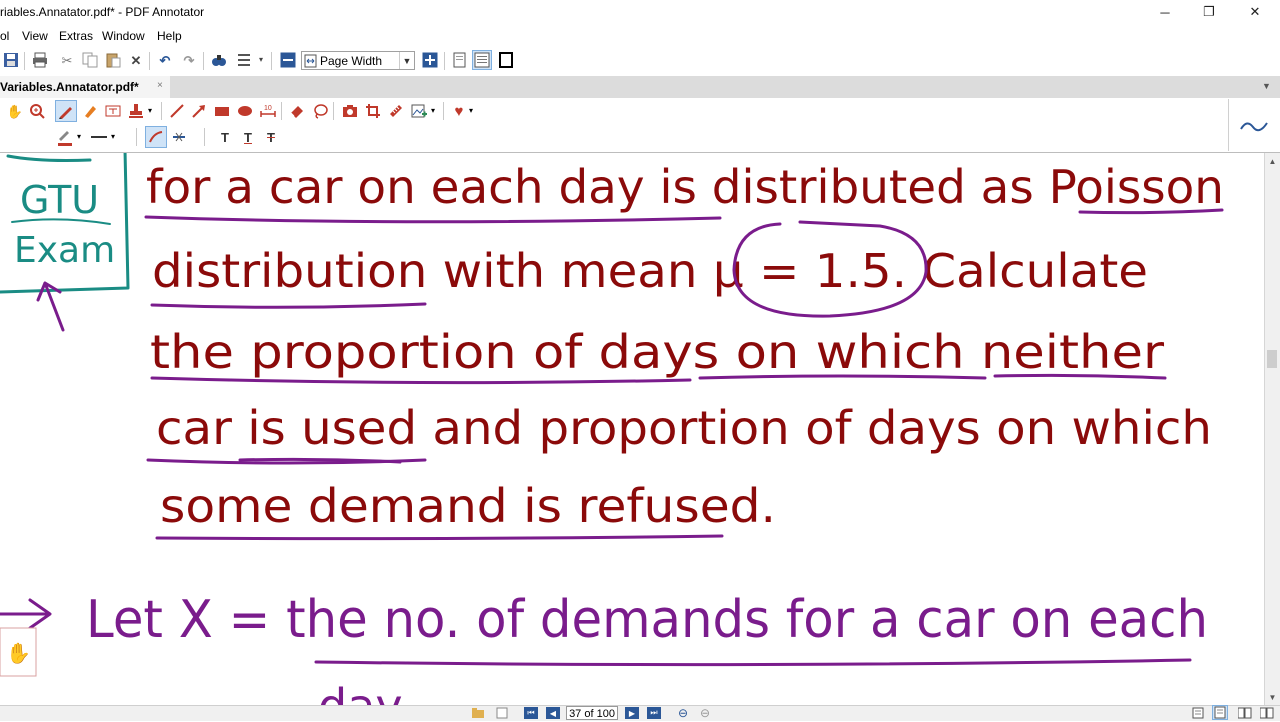  Describe the element at coordinates (1272, 697) in the screenshot. I see `scroll-down-icon: ▼` at that location.